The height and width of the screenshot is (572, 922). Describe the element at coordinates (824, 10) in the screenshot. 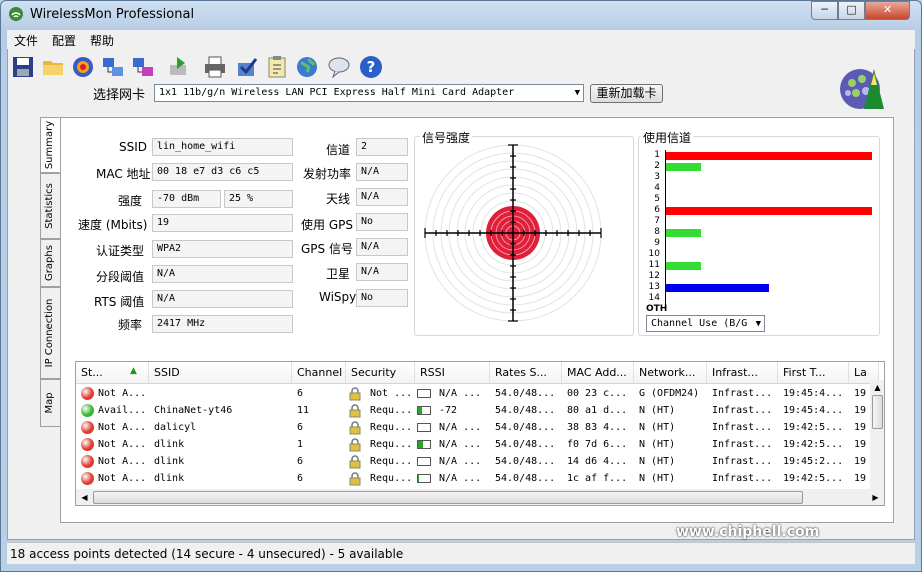

I see `minimize-button: ─` at that location.